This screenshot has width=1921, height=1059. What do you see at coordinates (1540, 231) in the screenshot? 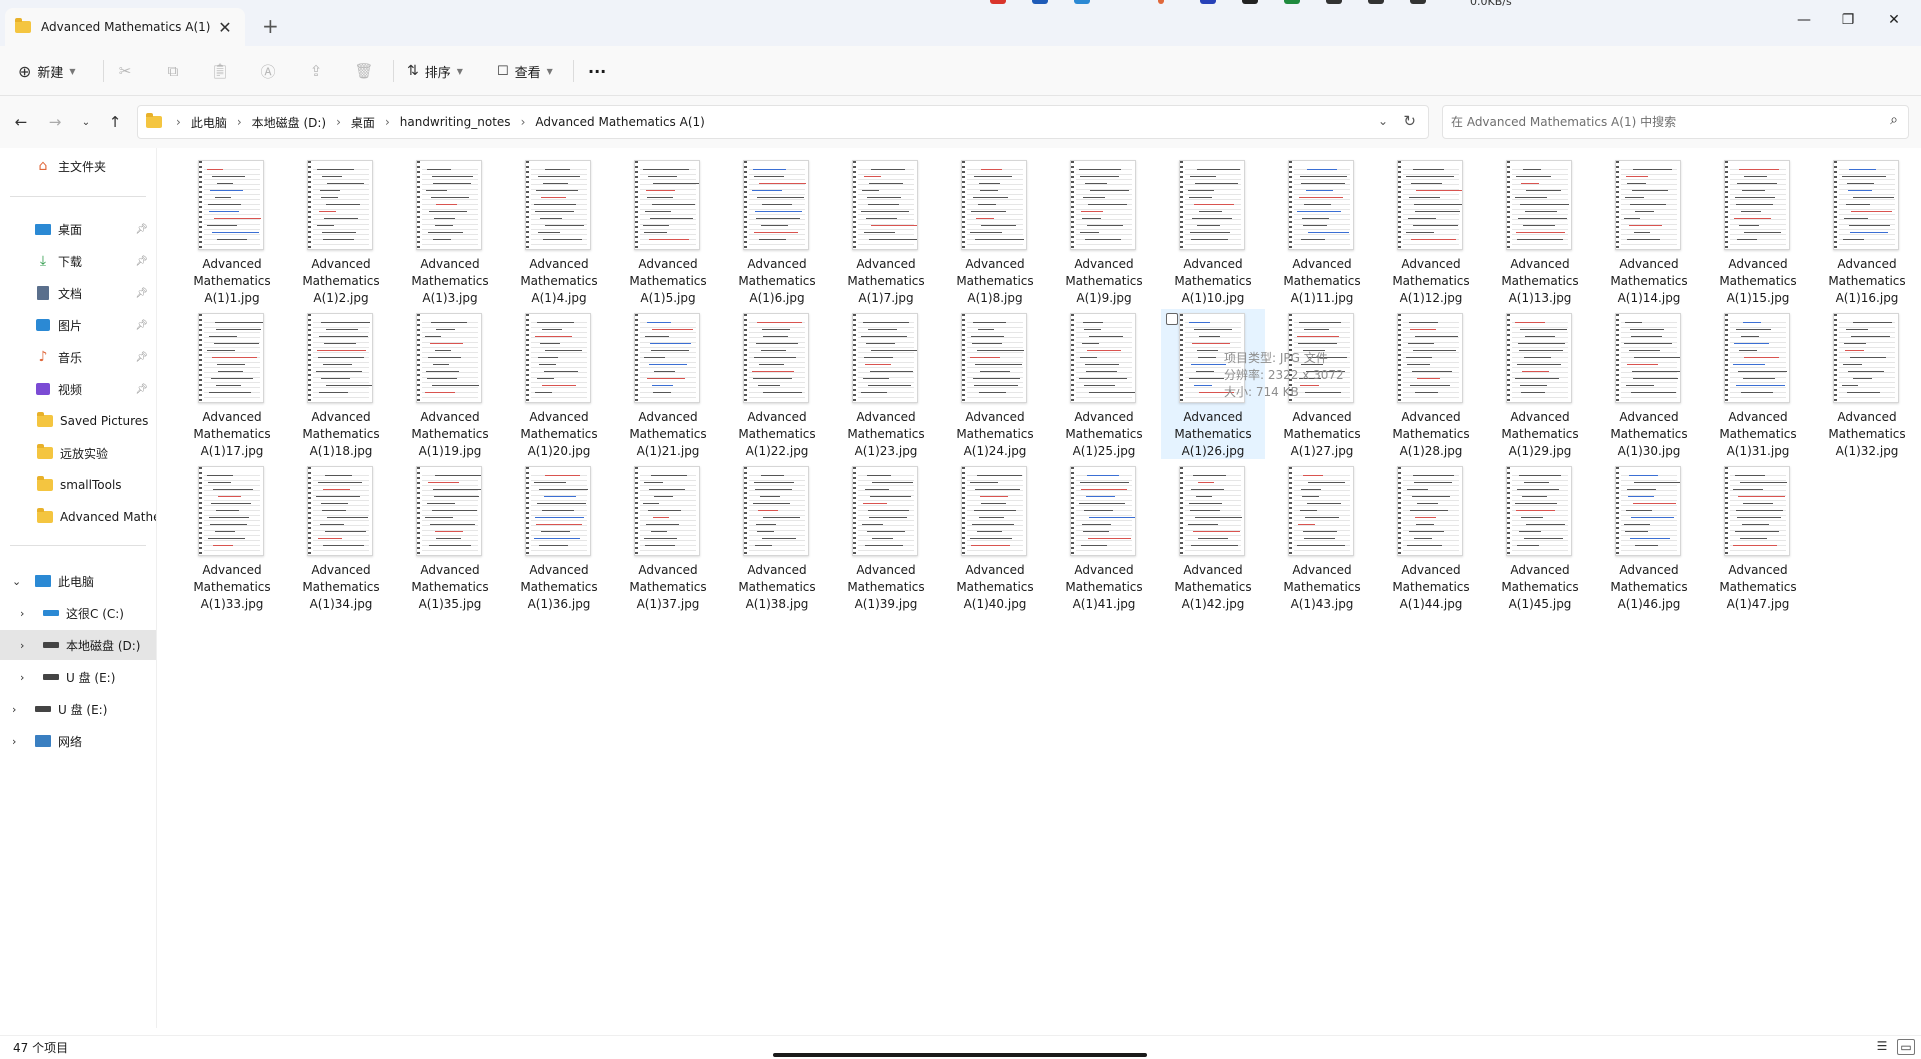
I see `file-item: Advanced Mathematics A(1)13.jpg` at bounding box center [1540, 231].